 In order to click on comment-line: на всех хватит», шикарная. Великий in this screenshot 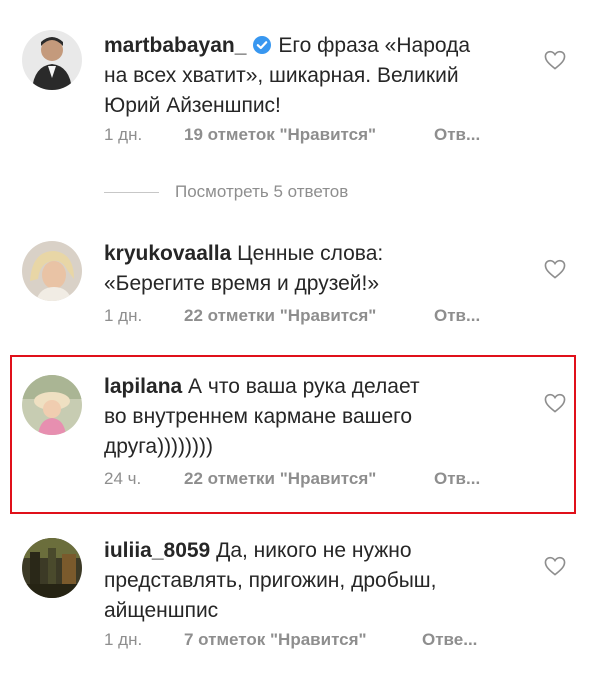, I will do `click(281, 75)`.